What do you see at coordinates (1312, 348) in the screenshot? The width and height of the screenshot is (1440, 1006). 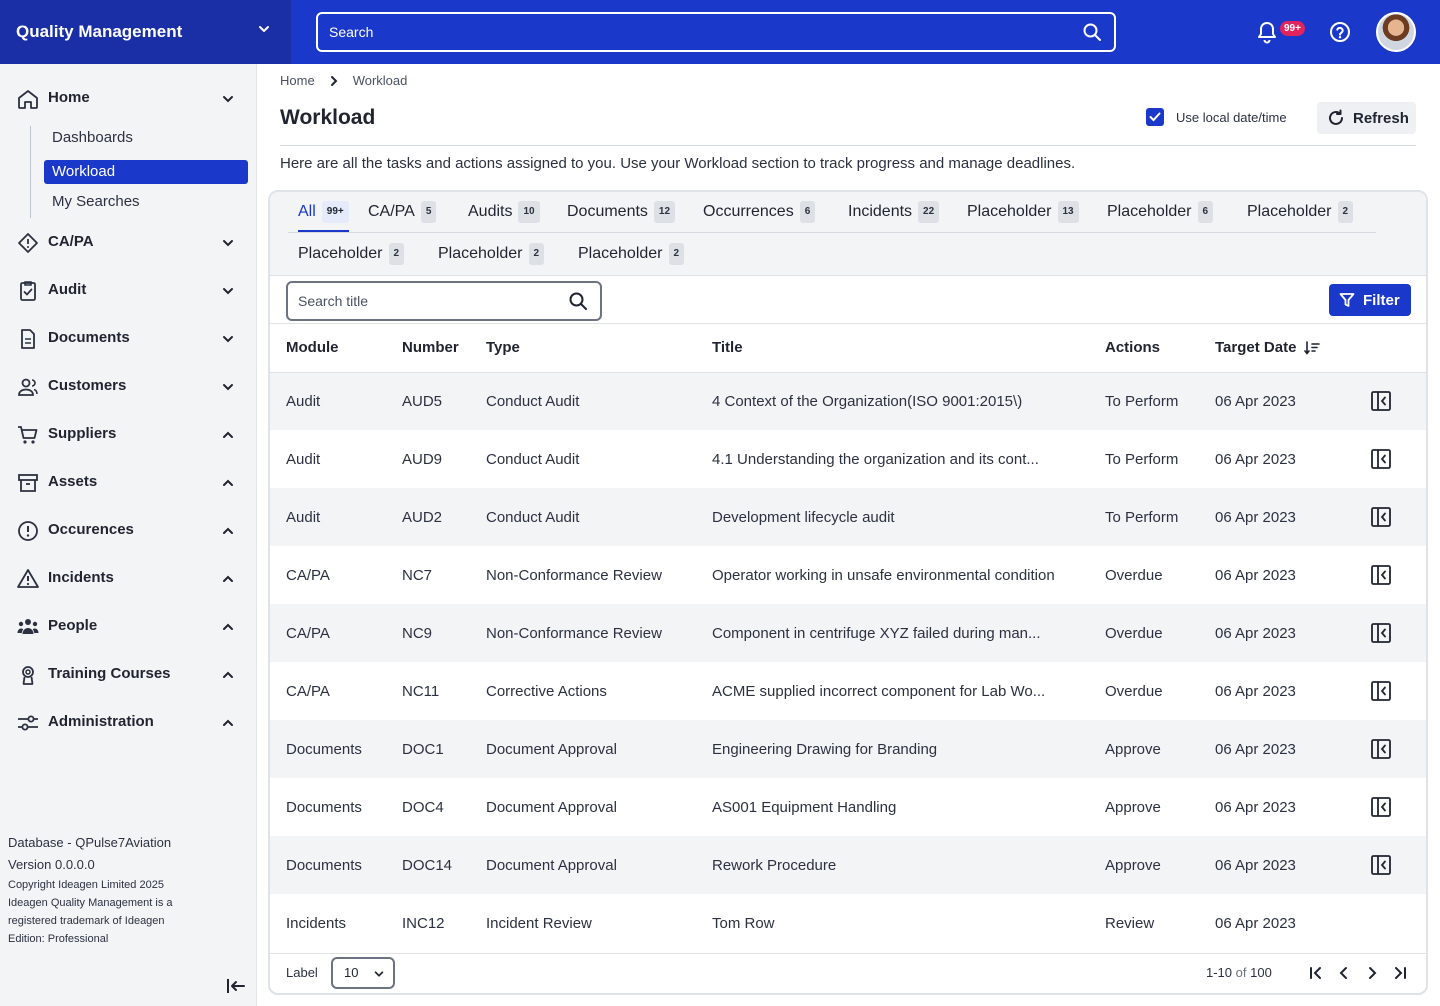 I see `sort-ascending-icon` at bounding box center [1312, 348].